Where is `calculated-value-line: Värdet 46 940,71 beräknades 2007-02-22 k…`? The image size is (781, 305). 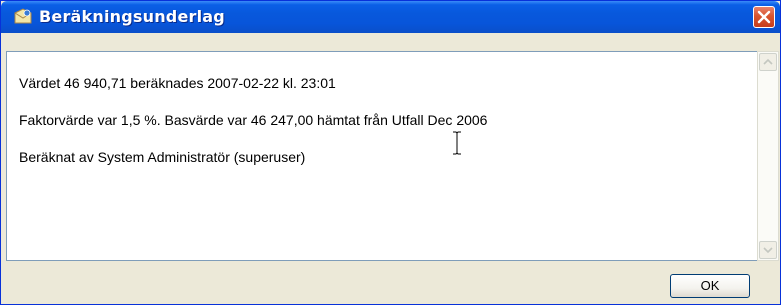 calculated-value-line: Värdet 46 940,71 beräknades 2007-02-22 k… is located at coordinates (177, 83).